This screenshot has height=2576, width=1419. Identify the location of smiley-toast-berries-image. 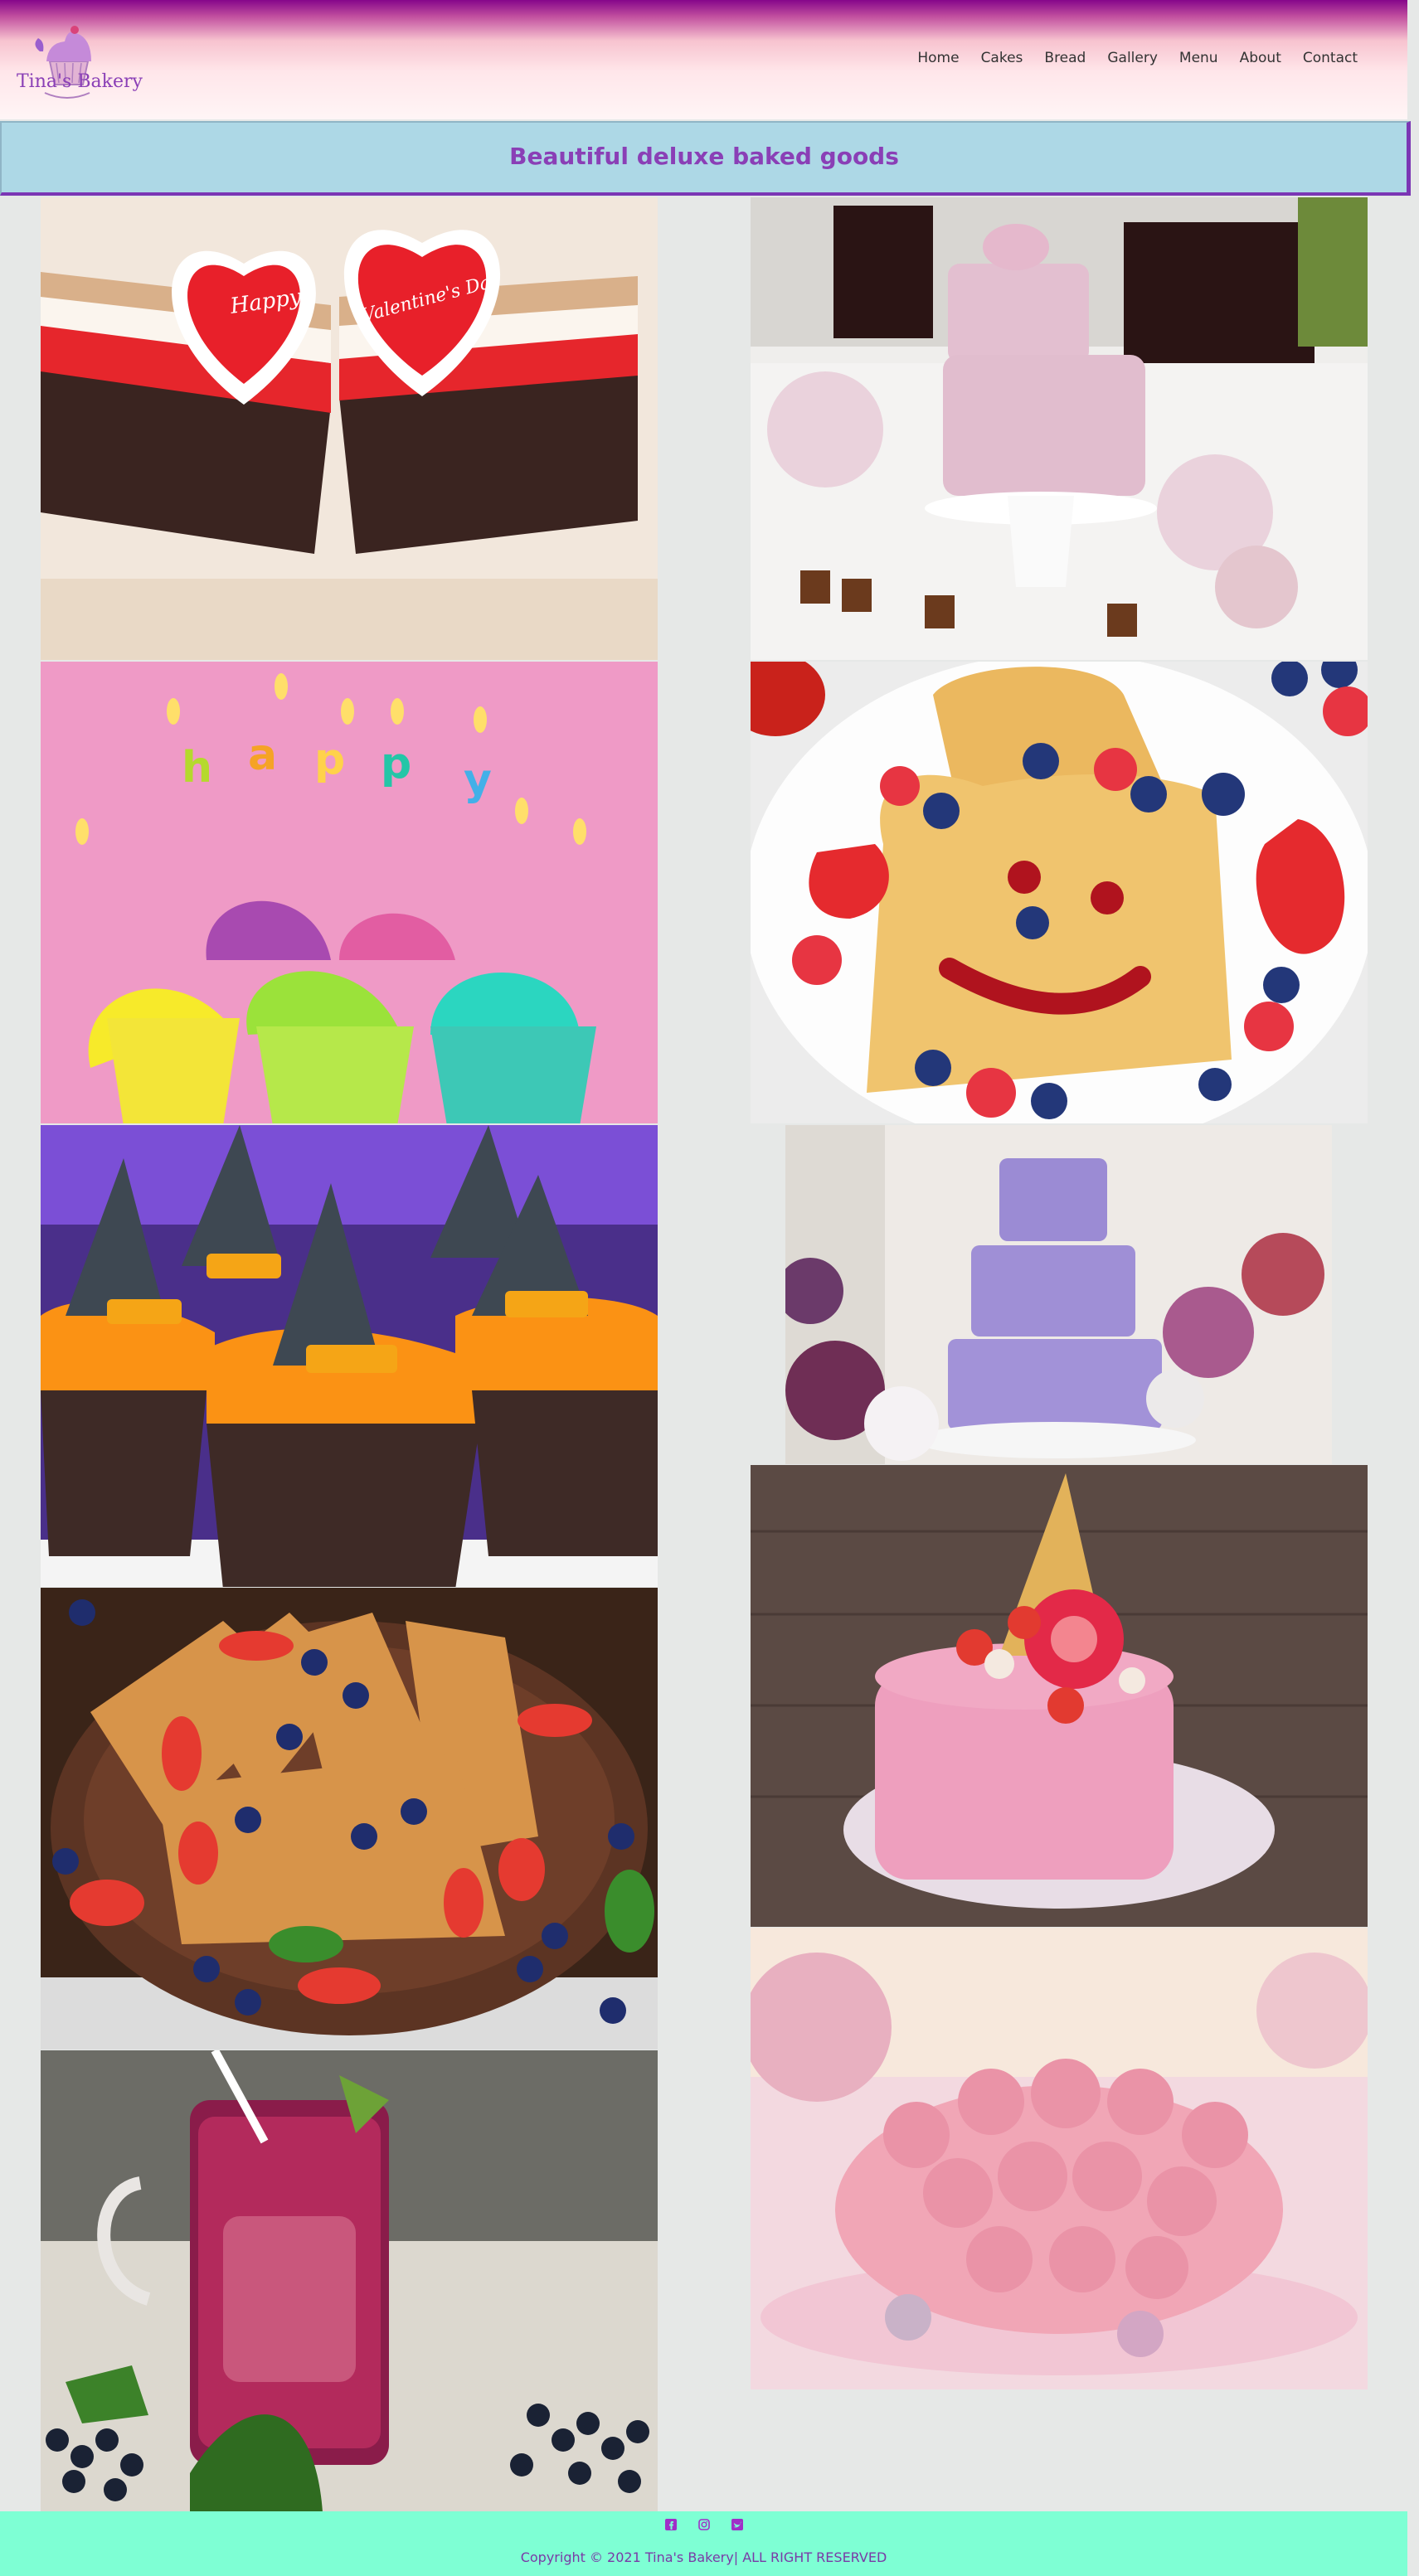
(1059, 892).